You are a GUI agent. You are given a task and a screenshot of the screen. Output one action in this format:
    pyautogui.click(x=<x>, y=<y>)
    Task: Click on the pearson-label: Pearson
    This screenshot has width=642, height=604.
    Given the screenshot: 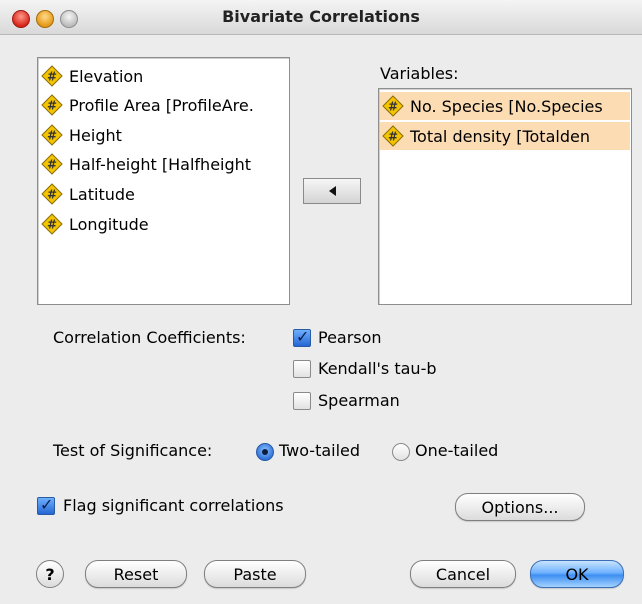 What is the action you would take?
    pyautogui.click(x=350, y=337)
    